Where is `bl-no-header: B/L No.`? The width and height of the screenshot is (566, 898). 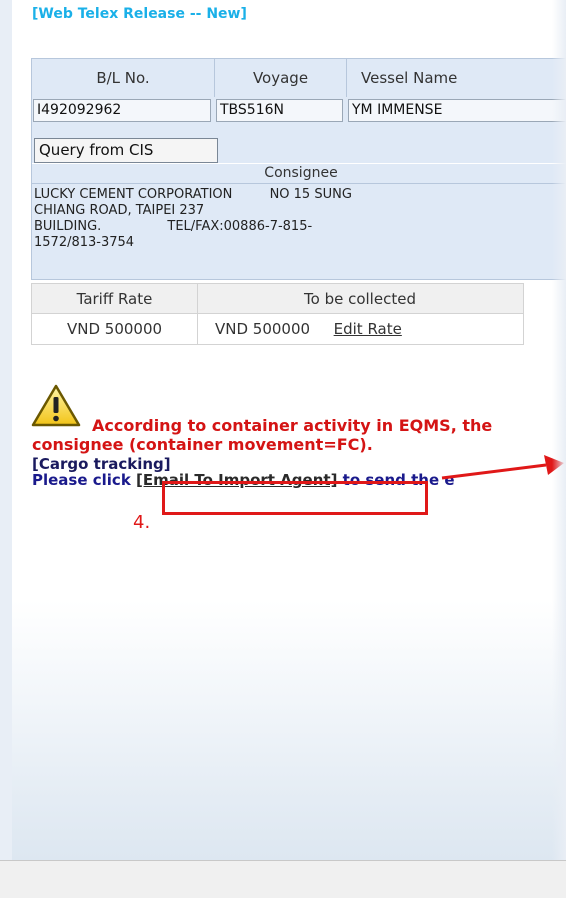 bl-no-header: B/L No. is located at coordinates (123, 78).